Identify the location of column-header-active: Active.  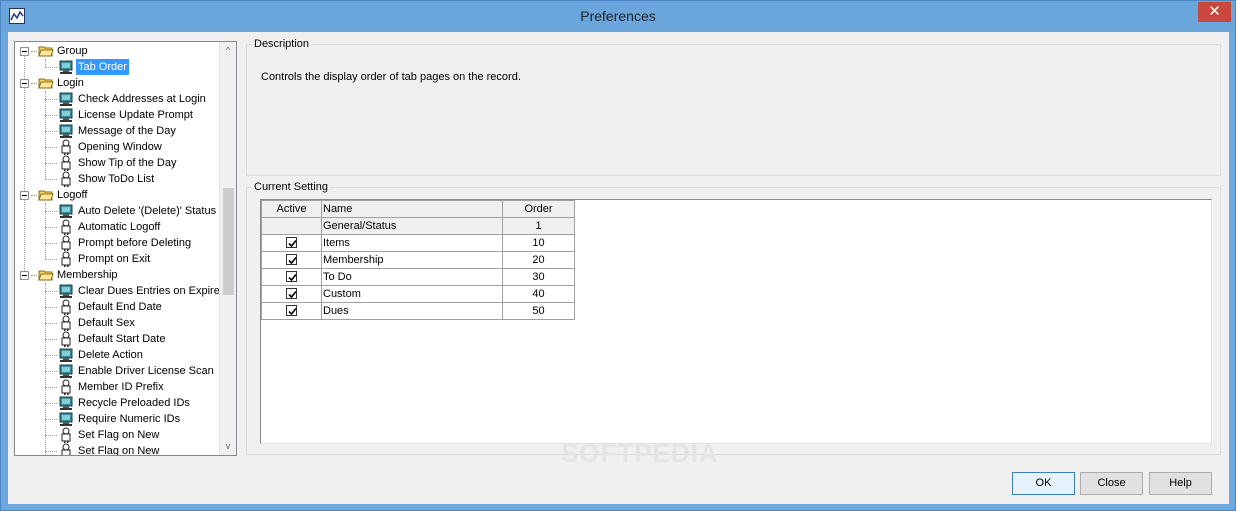
(291, 209).